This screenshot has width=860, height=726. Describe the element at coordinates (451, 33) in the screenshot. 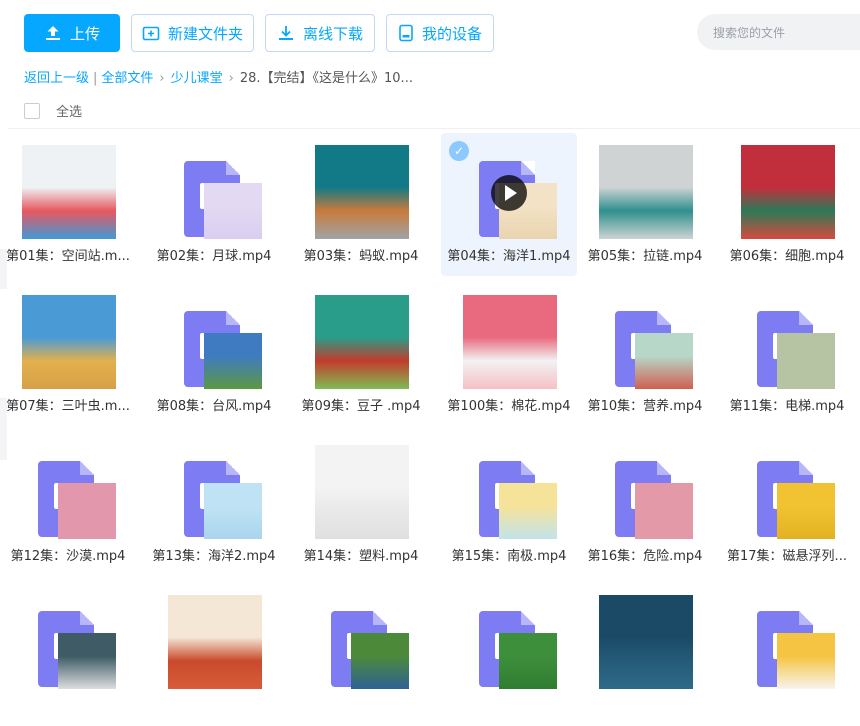

I see `my-devices-label: 我的设备` at that location.